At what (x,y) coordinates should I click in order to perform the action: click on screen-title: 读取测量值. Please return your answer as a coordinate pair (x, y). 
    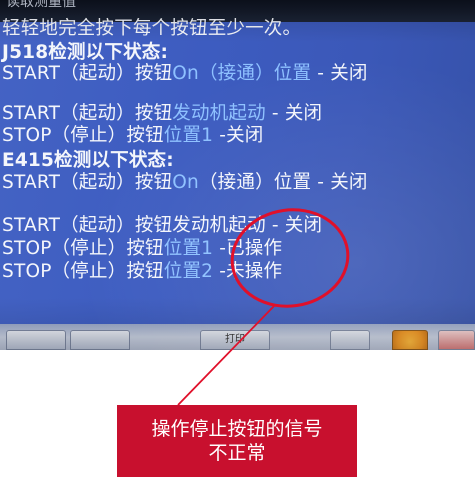
    Looking at the image, I should click on (41, 5).